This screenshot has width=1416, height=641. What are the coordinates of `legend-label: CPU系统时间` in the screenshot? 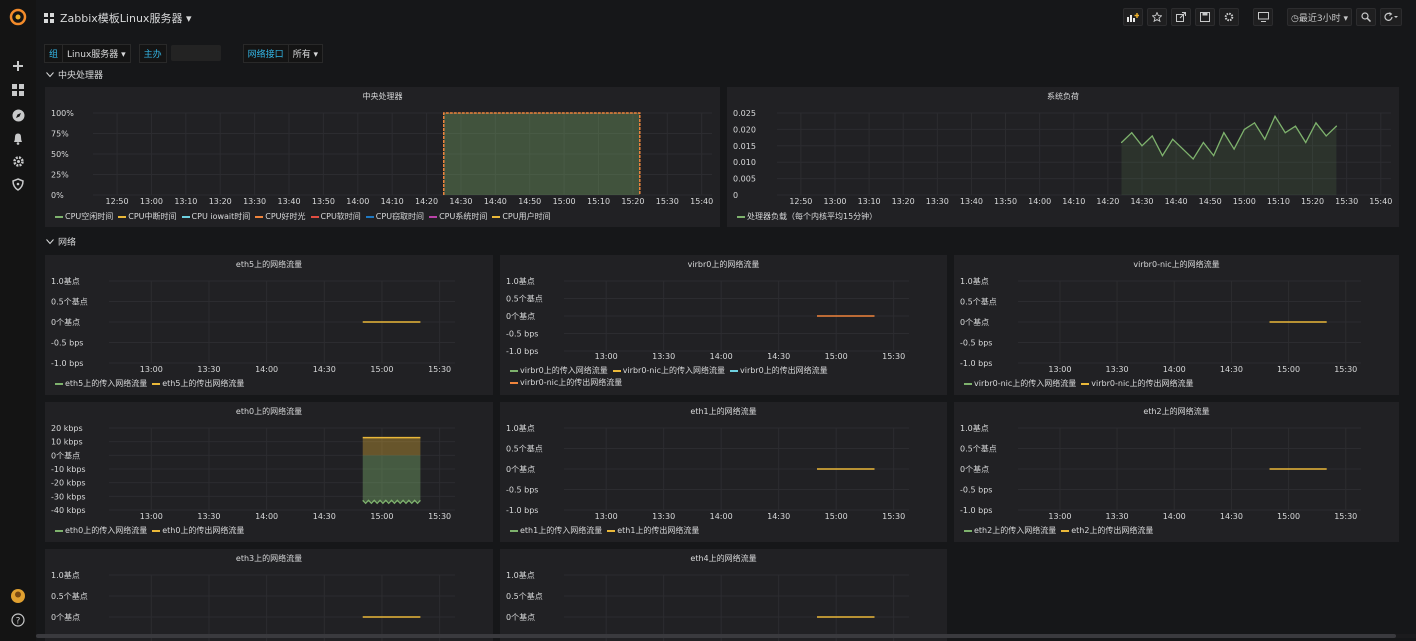 It's located at (463, 216).